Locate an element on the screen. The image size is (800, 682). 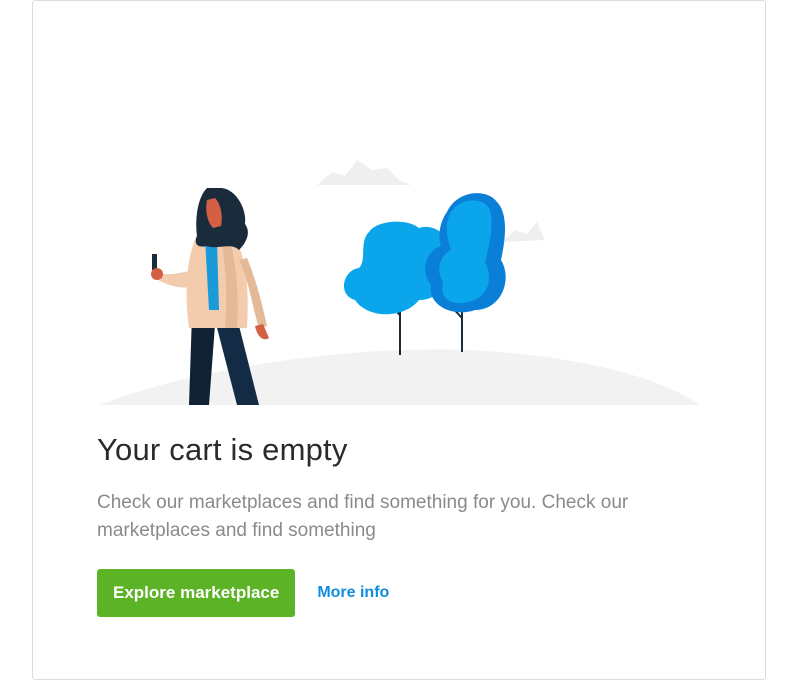
ground-hill is located at coordinates (399, 377).